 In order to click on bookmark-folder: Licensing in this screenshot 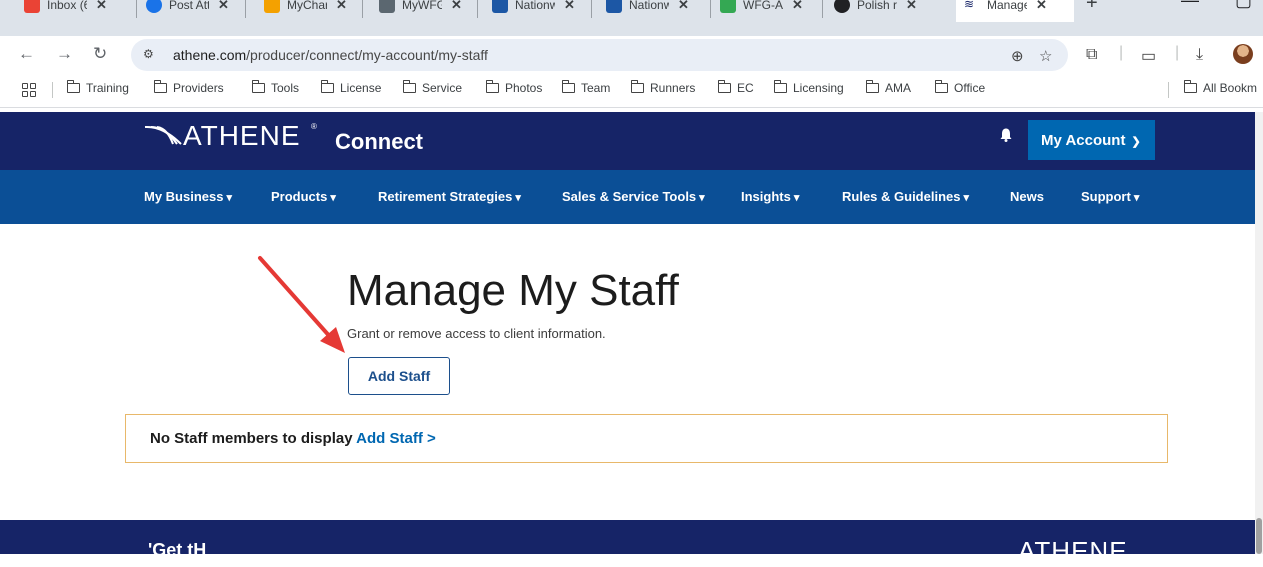, I will do `click(808, 87)`.